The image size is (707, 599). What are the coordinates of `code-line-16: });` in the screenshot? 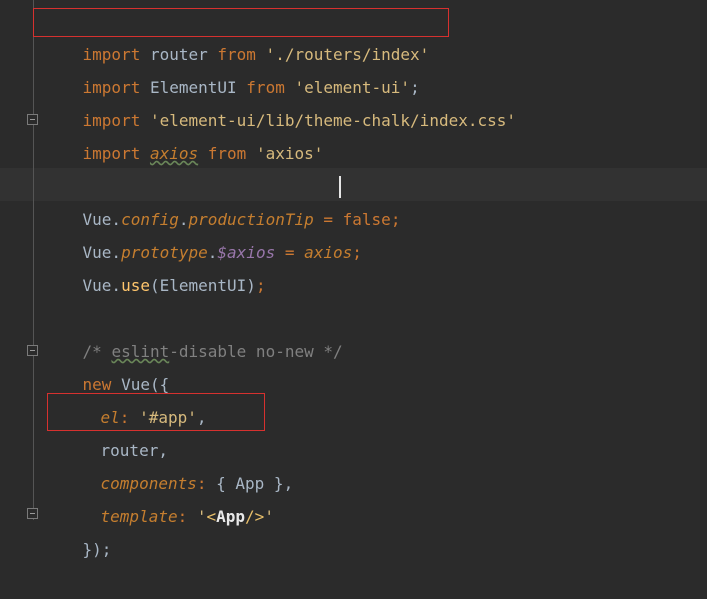 It's located at (78, 529).